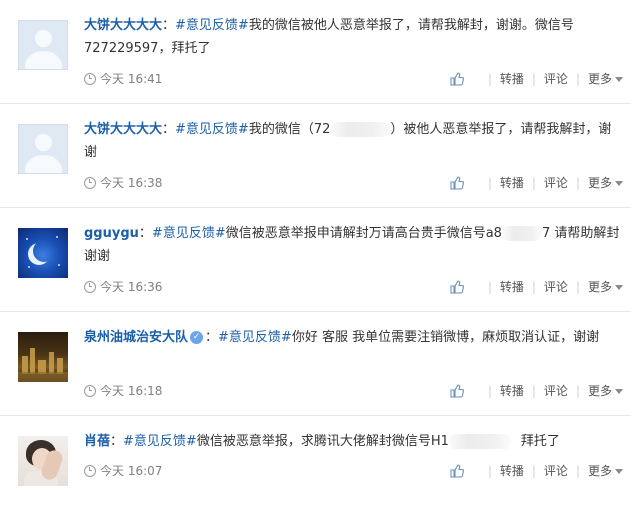 This screenshot has width=631, height=508. I want to click on post-time: 今天 16:07, so click(123, 471).